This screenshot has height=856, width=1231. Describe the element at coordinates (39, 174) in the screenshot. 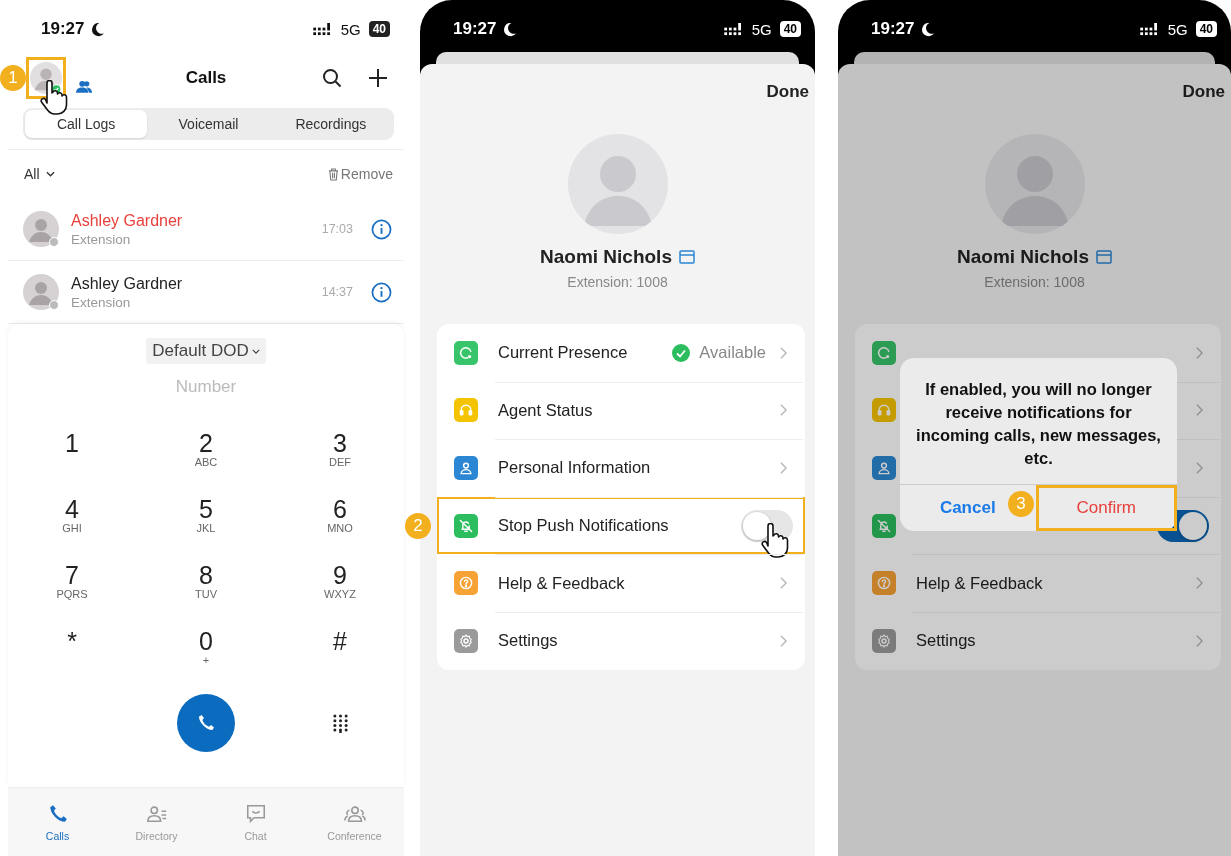

I see `filter-dropdown: All` at that location.